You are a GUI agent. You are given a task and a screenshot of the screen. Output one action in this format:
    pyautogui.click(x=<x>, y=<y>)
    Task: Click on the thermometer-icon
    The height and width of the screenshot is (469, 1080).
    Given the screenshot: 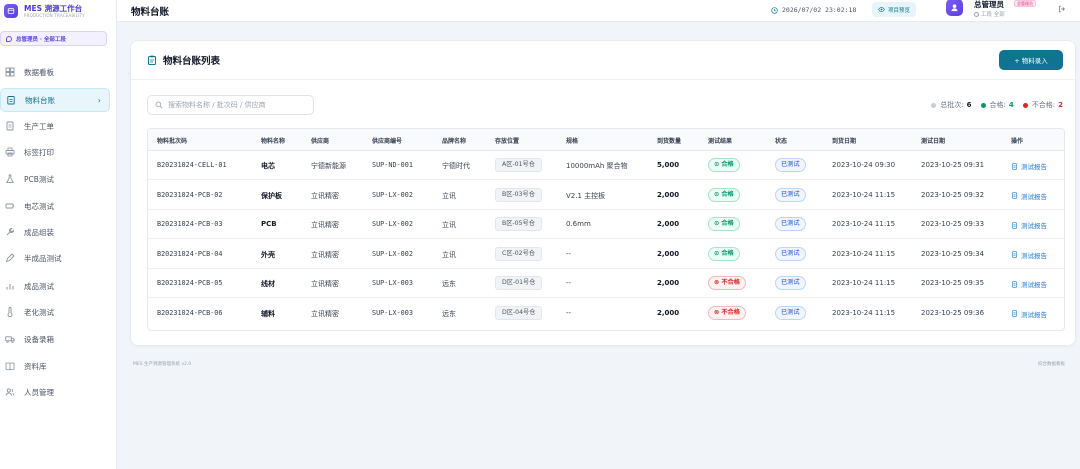 What is the action you would take?
    pyautogui.click(x=10, y=312)
    